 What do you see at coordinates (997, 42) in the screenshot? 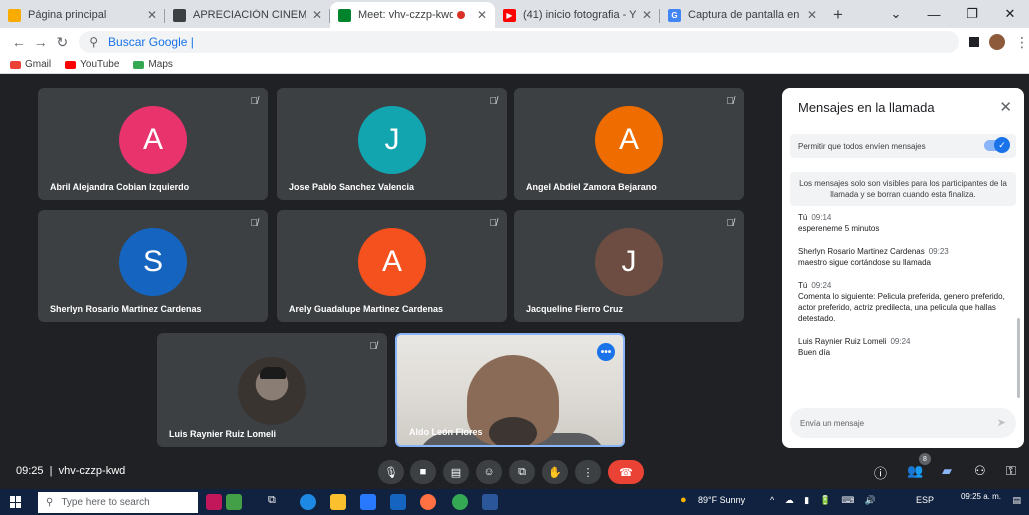
I see `profile-avatar` at bounding box center [997, 42].